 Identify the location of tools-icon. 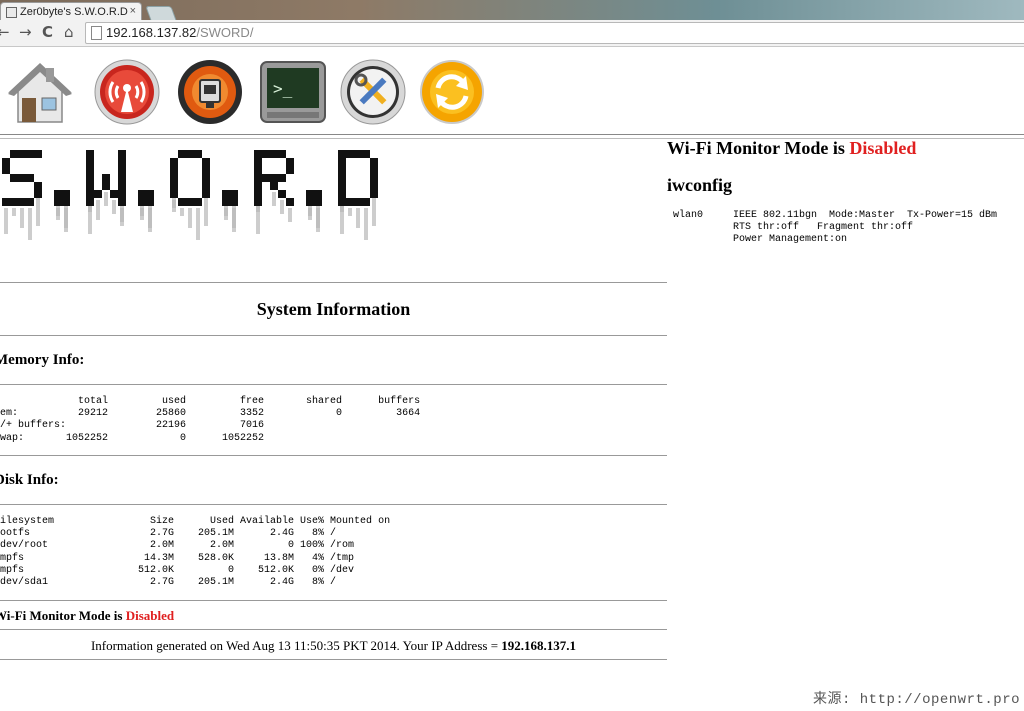
(373, 92).